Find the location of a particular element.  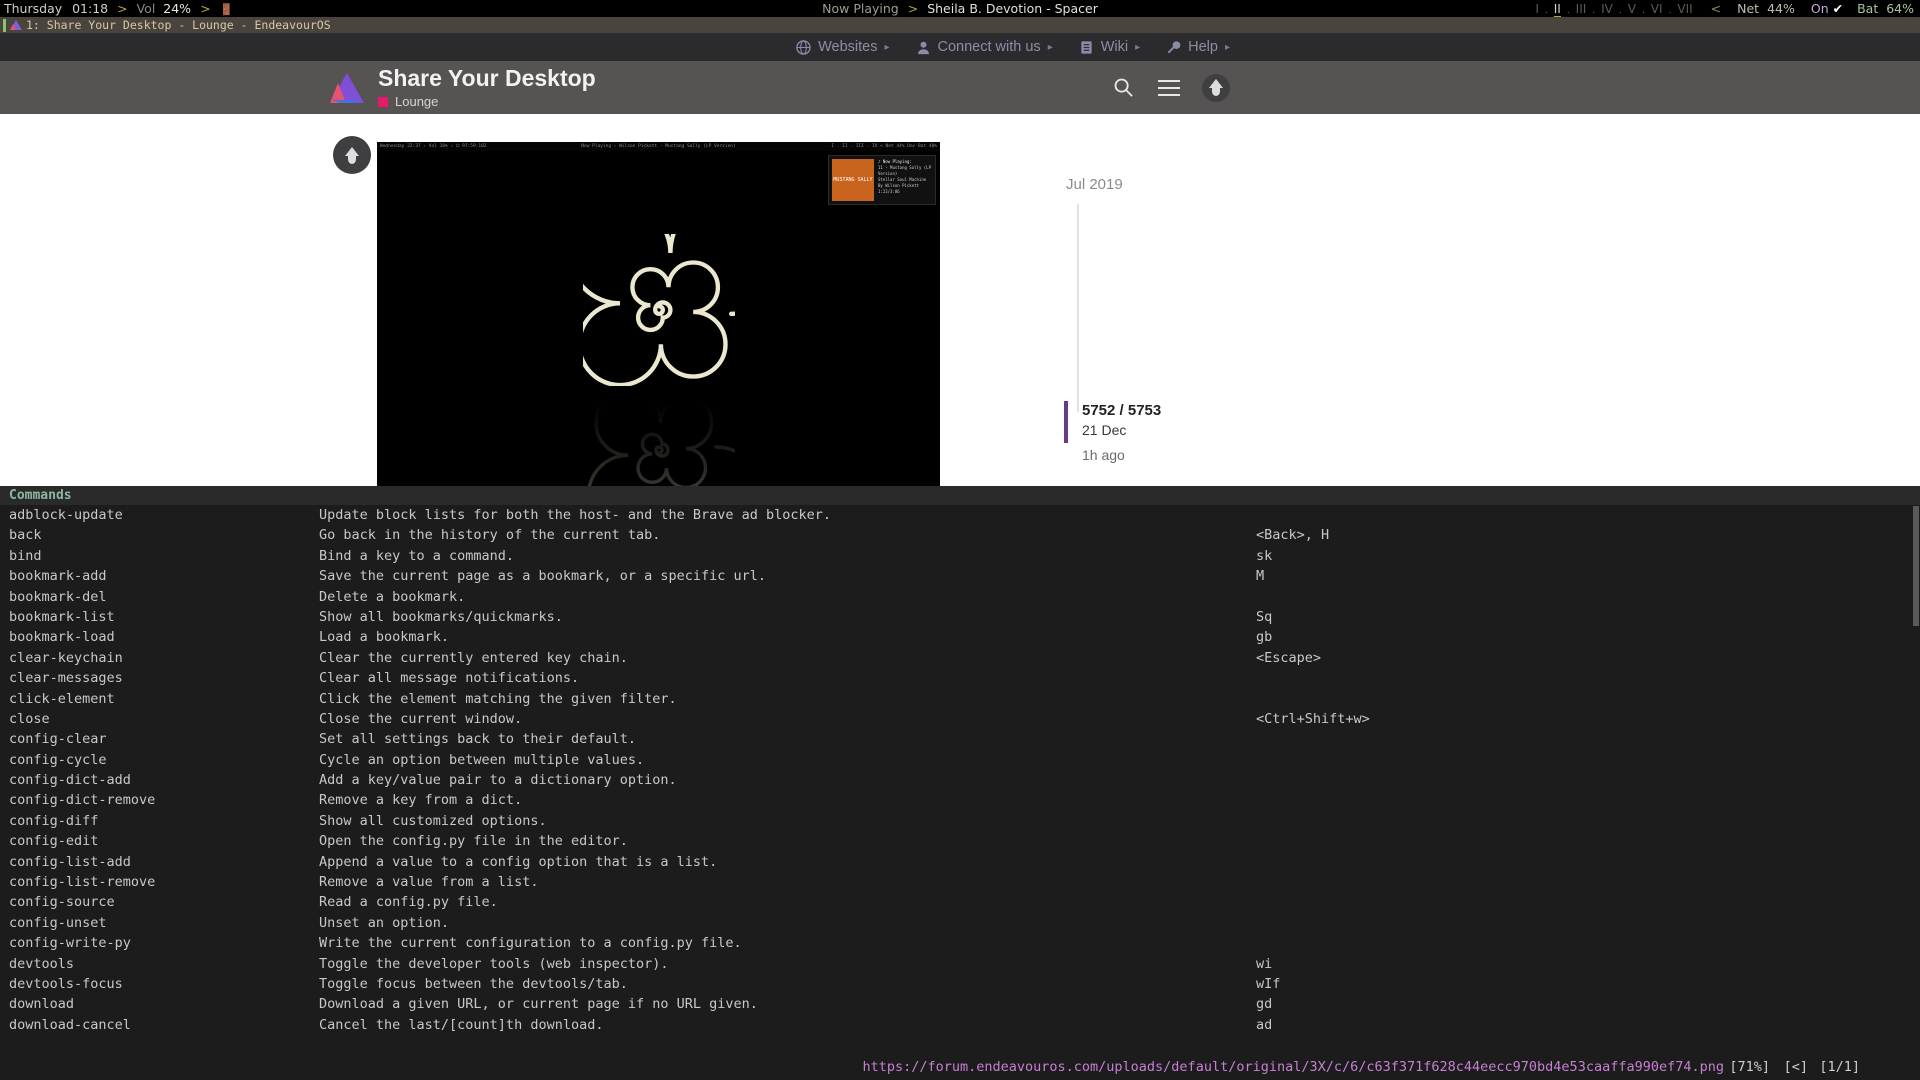

workspace-5: V is located at coordinates (1632, 9).